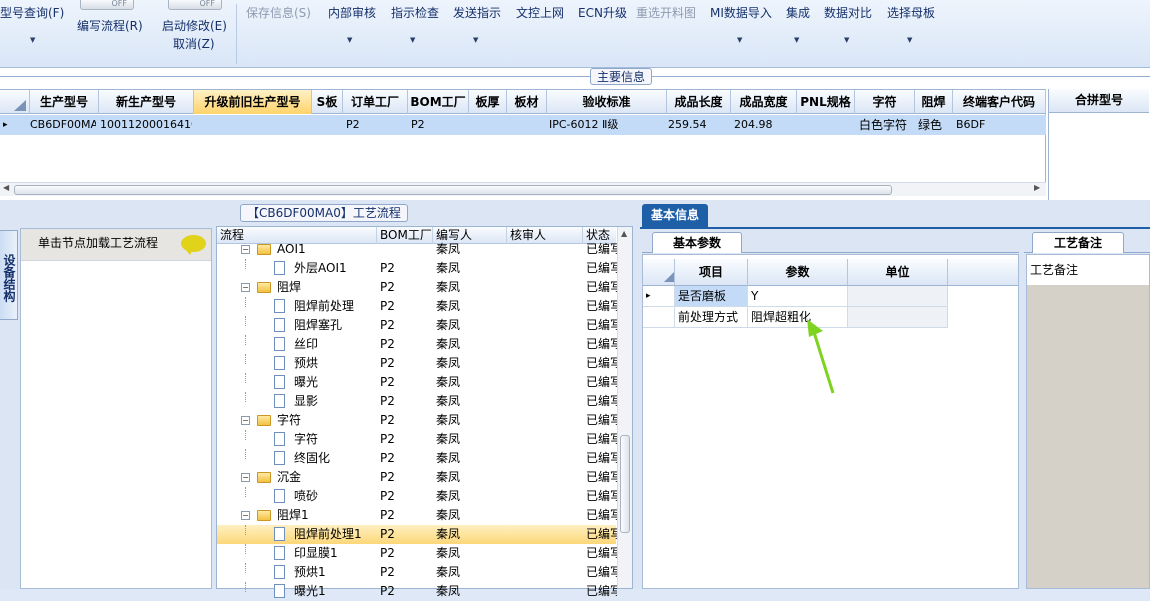  Describe the element at coordinates (1078, 242) in the screenshot. I see `tab-process-remarks: 工艺备注` at that location.